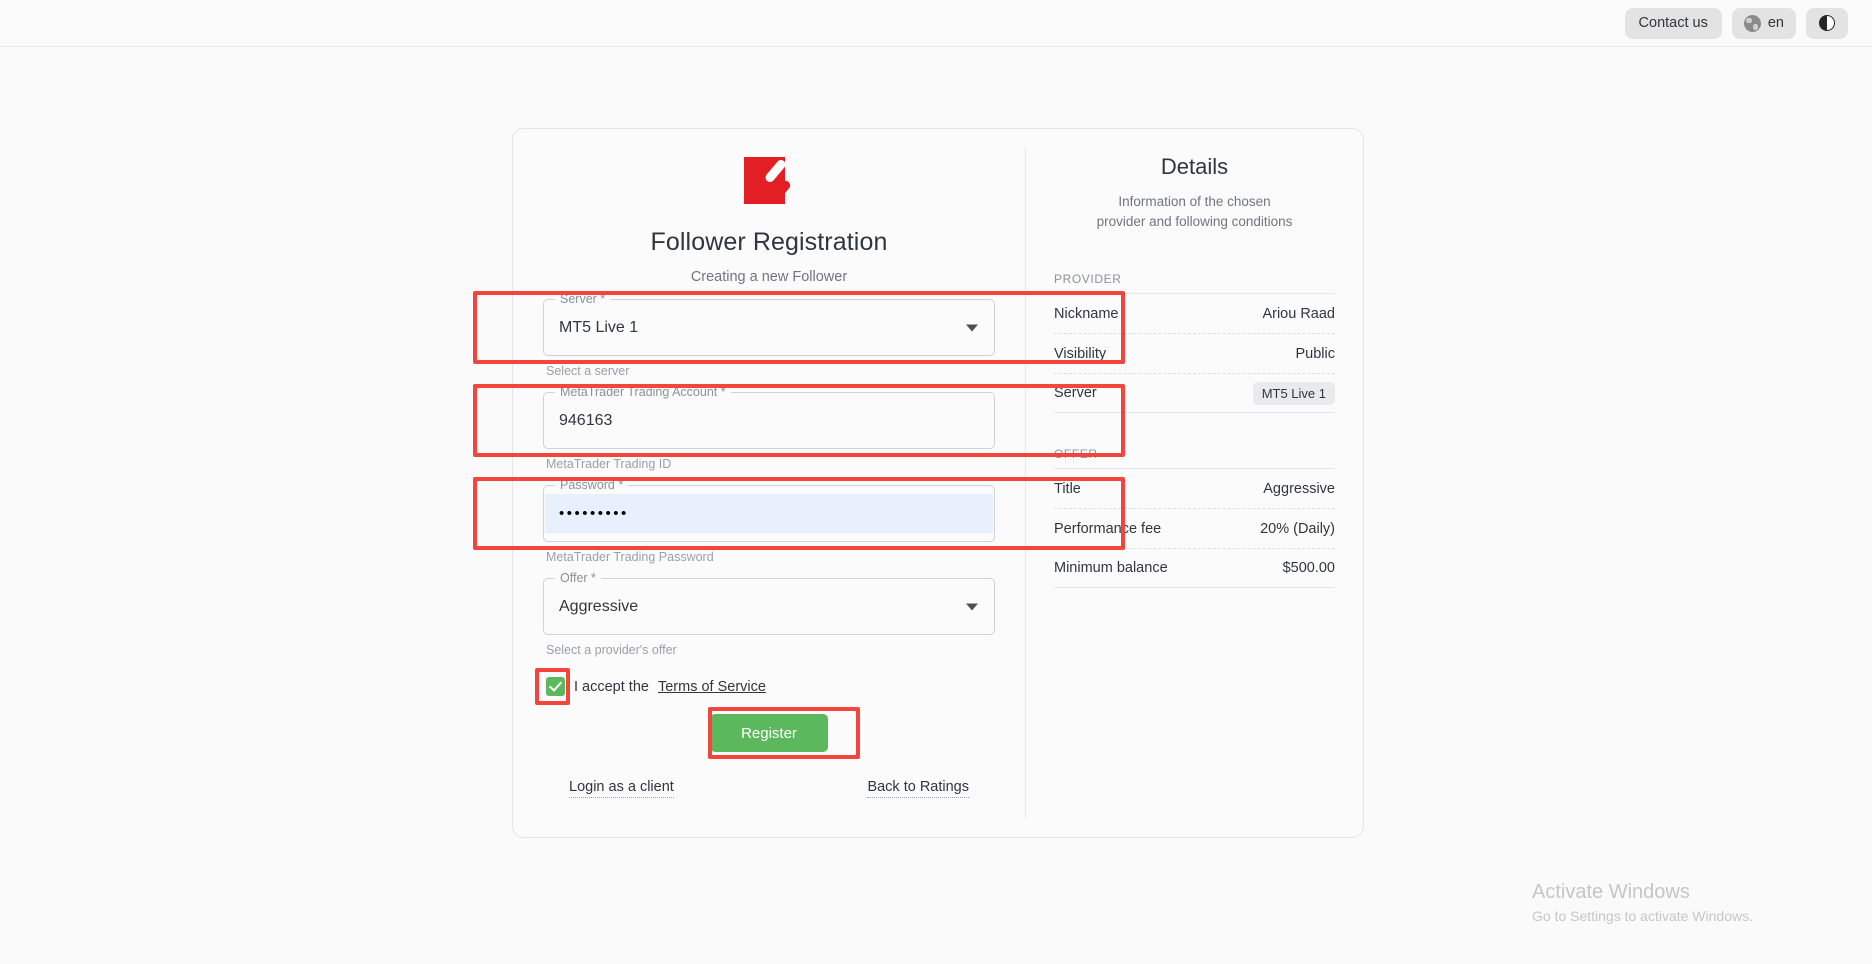  I want to click on page-title: Follower Registration, so click(769, 242).